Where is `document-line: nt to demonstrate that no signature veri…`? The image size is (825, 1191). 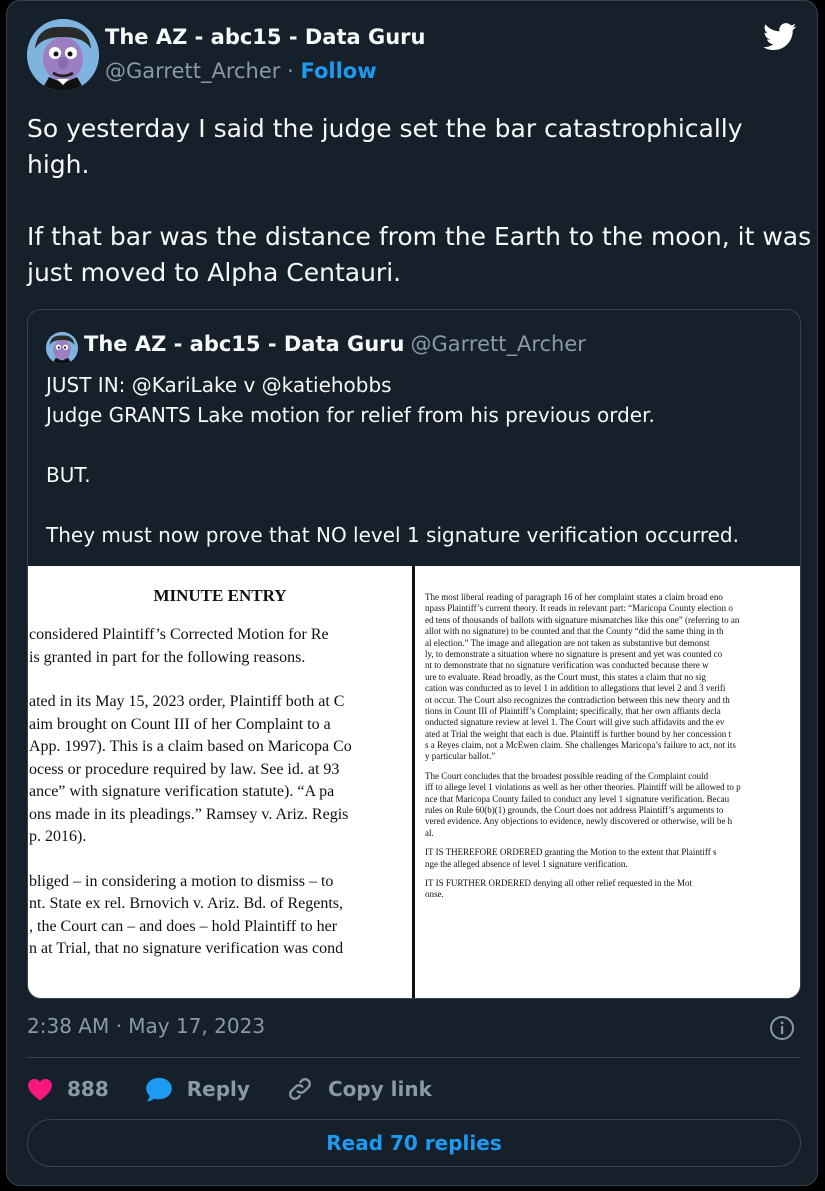
document-line: nt to demonstrate that no signature veri… is located at coordinates (567, 665).